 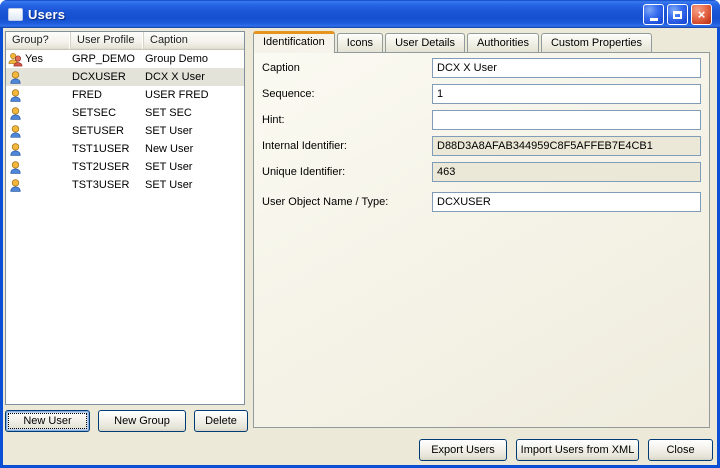 What do you see at coordinates (193, 40) in the screenshot?
I see `column-header-caption: Caption` at bounding box center [193, 40].